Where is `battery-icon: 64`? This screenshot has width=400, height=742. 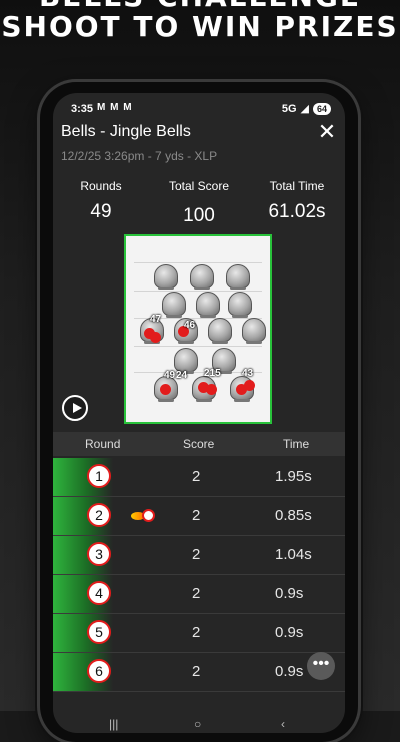 battery-icon: 64 is located at coordinates (321, 108).